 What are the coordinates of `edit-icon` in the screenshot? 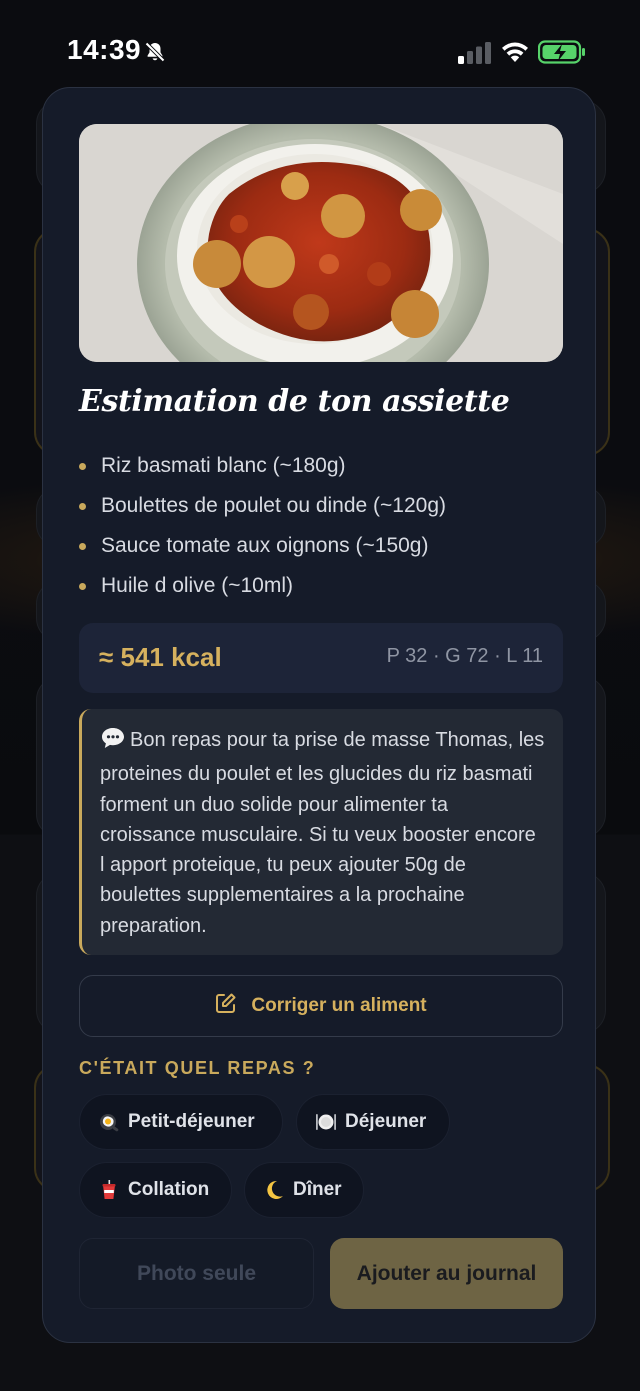 It's located at (226, 1006).